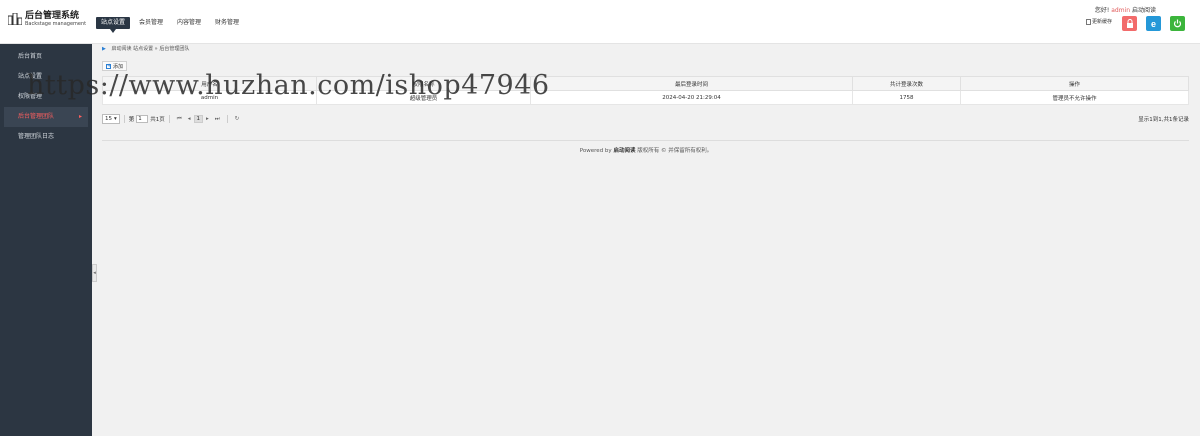  What do you see at coordinates (189, 119) in the screenshot?
I see `prev-page-icon: ◂` at bounding box center [189, 119].